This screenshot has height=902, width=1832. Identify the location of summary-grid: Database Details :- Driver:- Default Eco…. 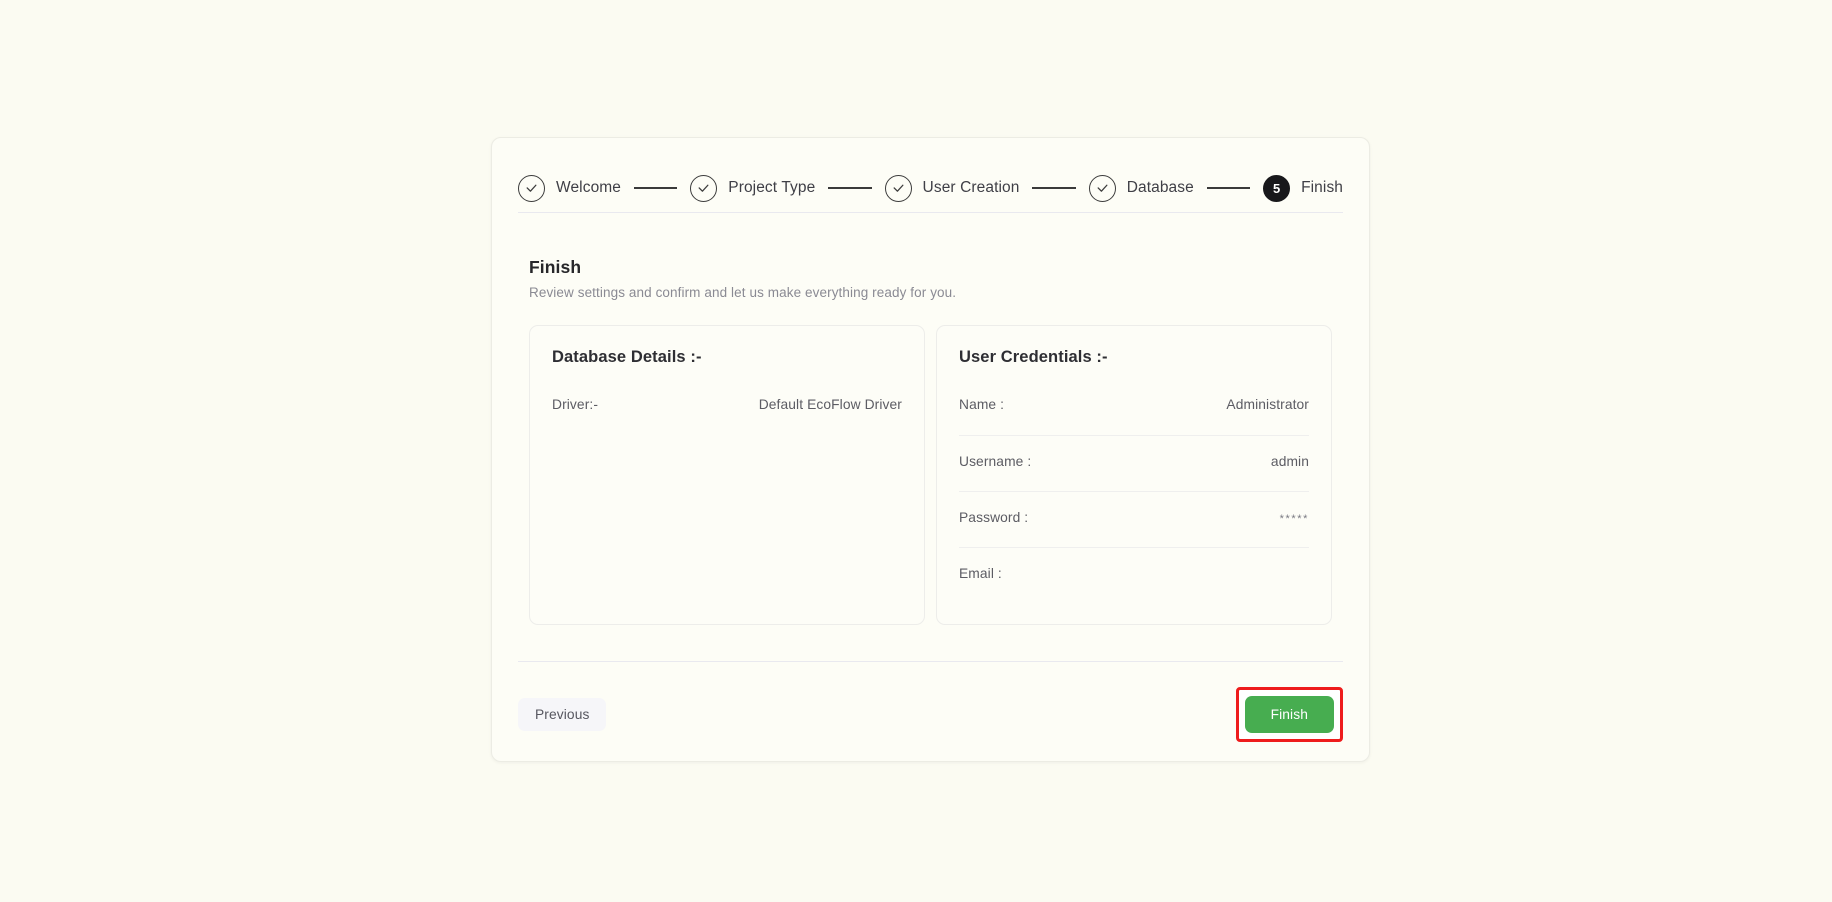
(930, 475).